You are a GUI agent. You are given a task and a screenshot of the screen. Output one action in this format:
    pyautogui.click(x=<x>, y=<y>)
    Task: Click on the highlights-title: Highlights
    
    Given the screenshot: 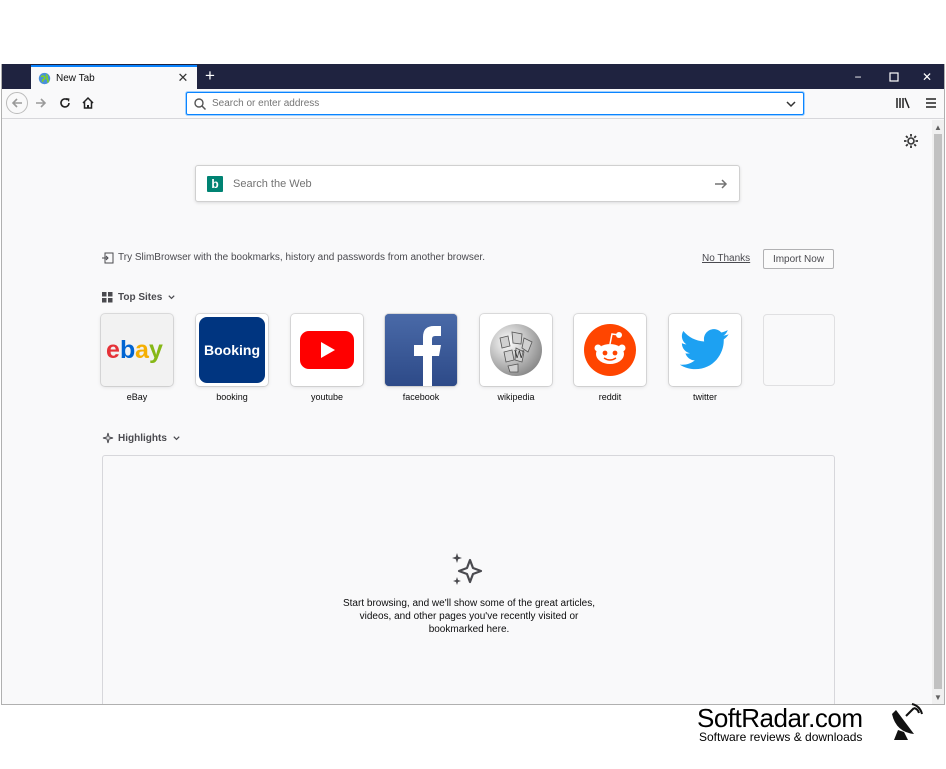 What is the action you would take?
    pyautogui.click(x=142, y=438)
    